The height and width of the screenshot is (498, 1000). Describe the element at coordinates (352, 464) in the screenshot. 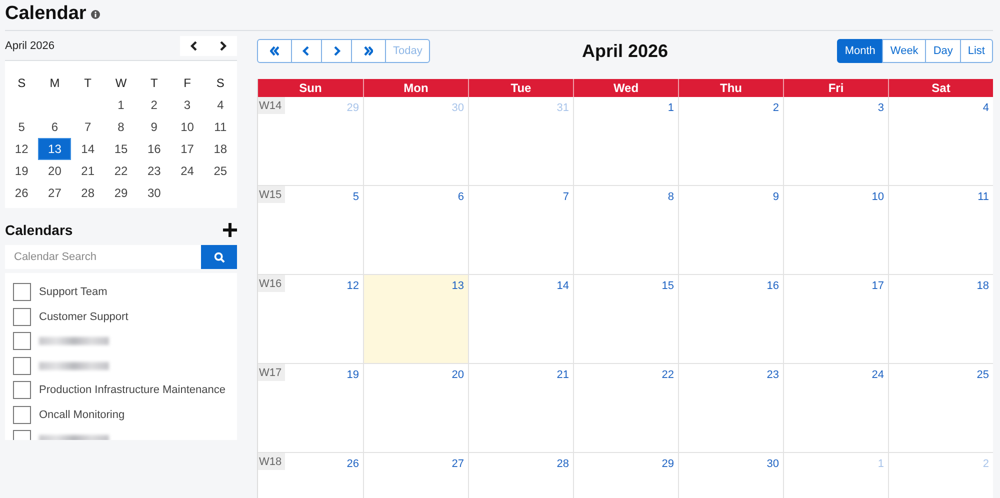

I see `day-number: 26` at that location.